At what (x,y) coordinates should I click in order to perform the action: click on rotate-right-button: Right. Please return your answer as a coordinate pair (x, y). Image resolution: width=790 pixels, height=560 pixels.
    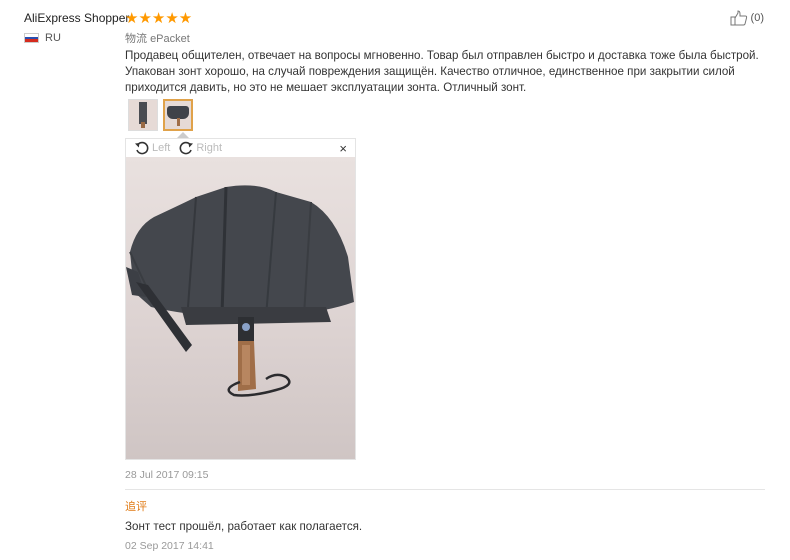
    Looking at the image, I should click on (200, 148).